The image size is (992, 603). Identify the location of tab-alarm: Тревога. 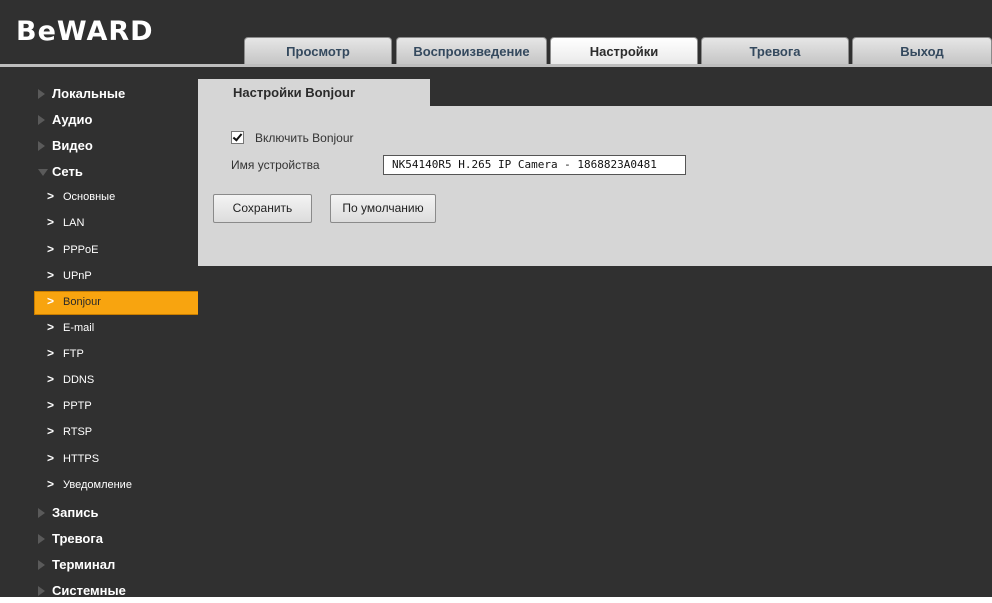
(775, 51).